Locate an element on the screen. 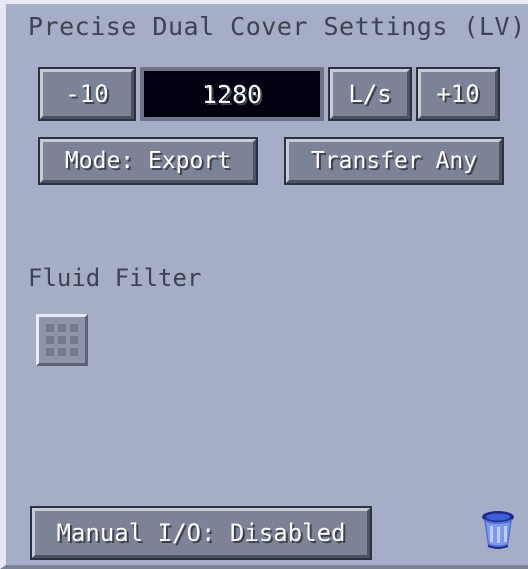 The width and height of the screenshot is (528, 569). empty-slot-icon is located at coordinates (62, 340).